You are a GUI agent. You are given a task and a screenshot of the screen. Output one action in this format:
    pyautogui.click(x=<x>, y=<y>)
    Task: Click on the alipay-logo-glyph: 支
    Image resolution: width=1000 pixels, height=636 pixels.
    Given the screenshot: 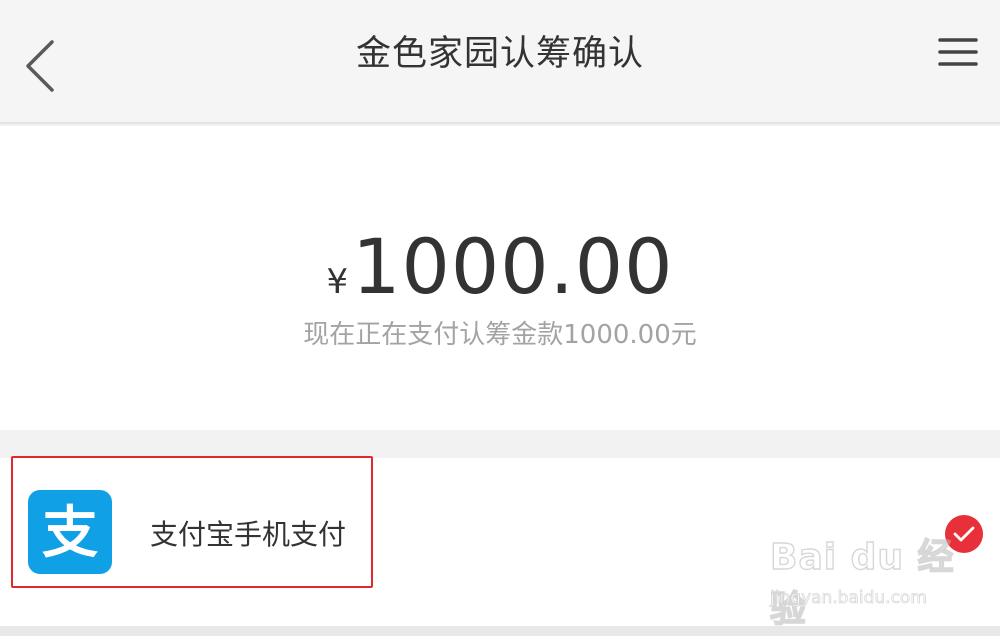 What is the action you would take?
    pyautogui.click(x=70, y=533)
    